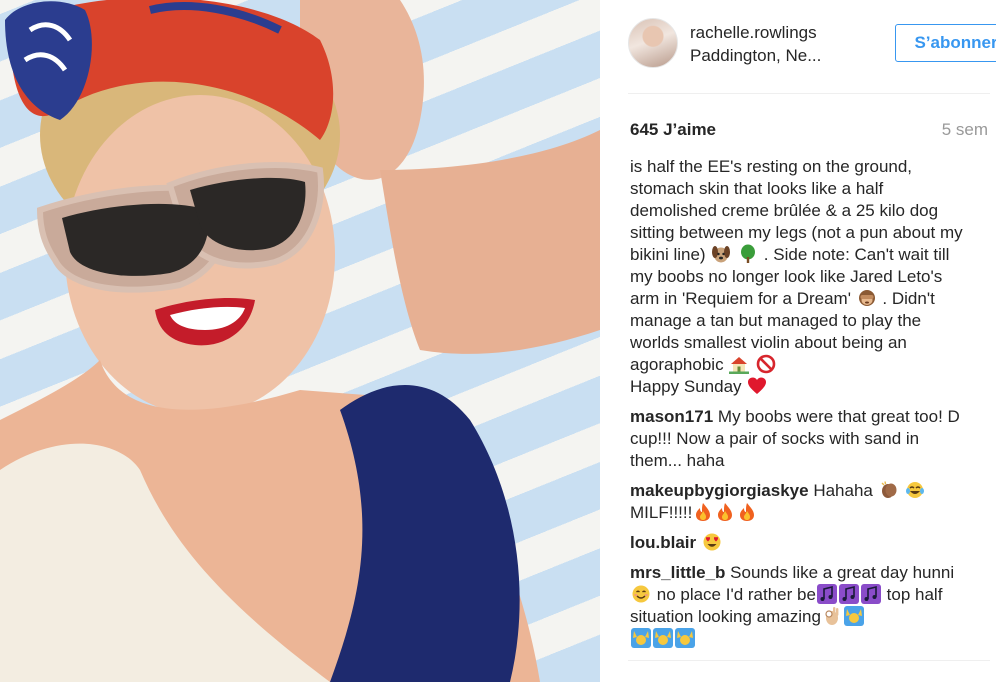 The width and height of the screenshot is (996, 682). I want to click on post-age: 5 sem, so click(965, 130).